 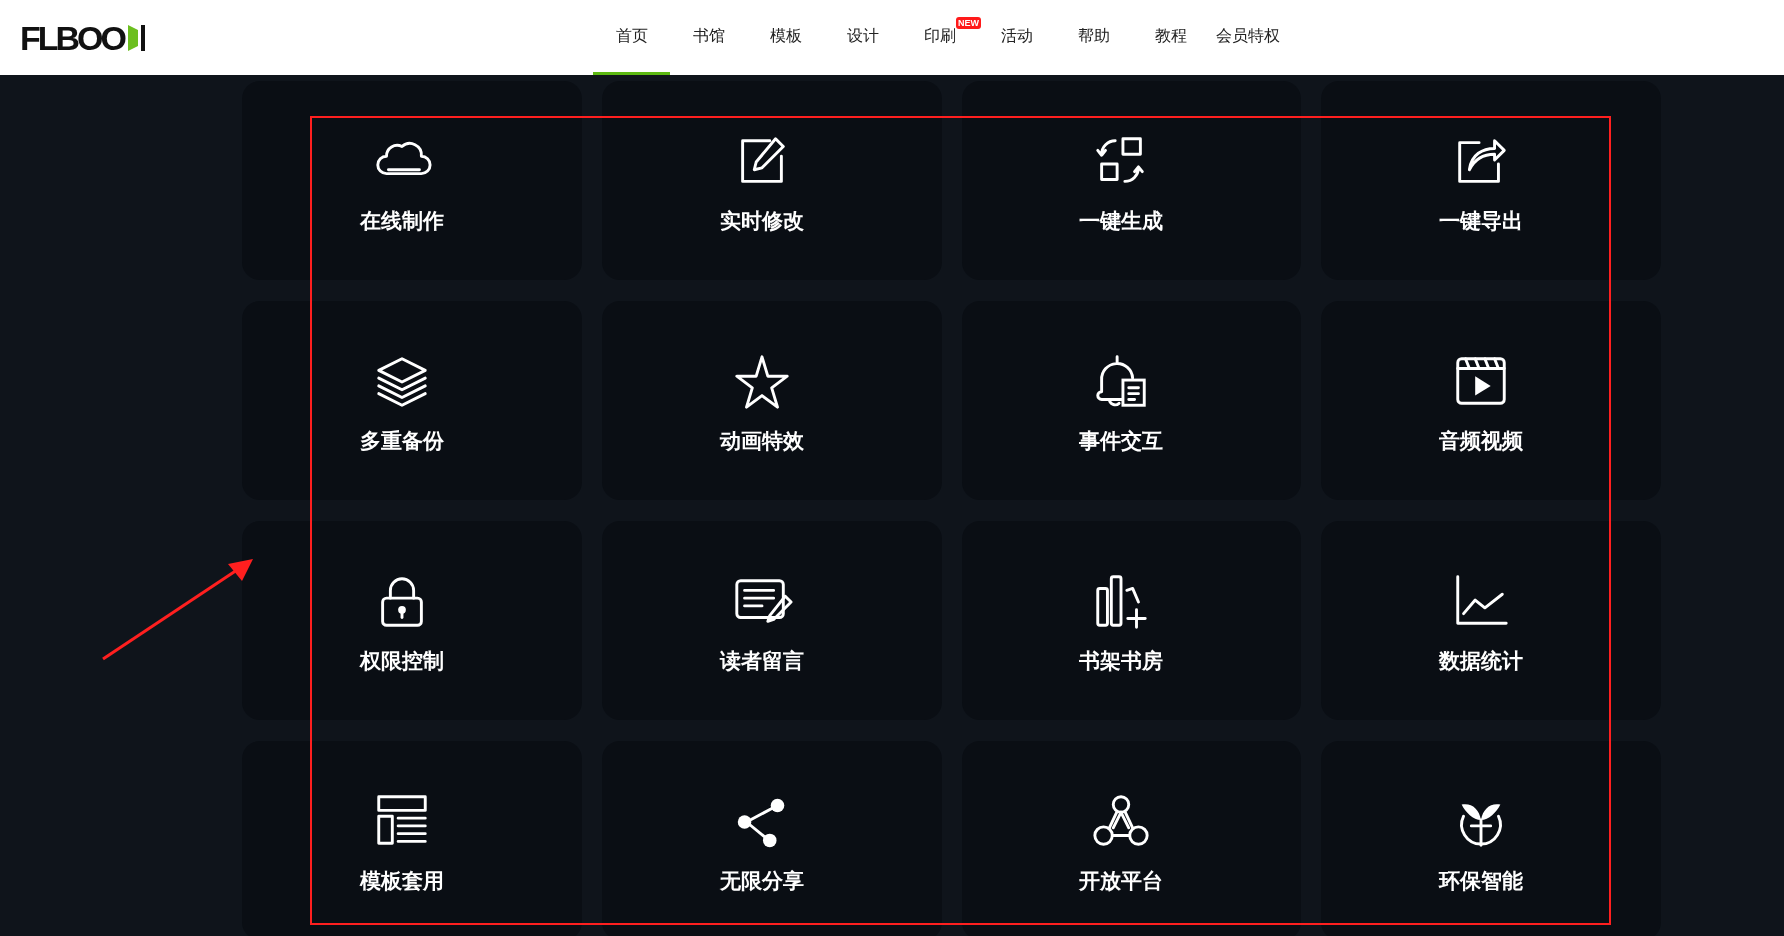 What do you see at coordinates (1121, 661) in the screenshot?
I see `feature-label: 书架书房` at bounding box center [1121, 661].